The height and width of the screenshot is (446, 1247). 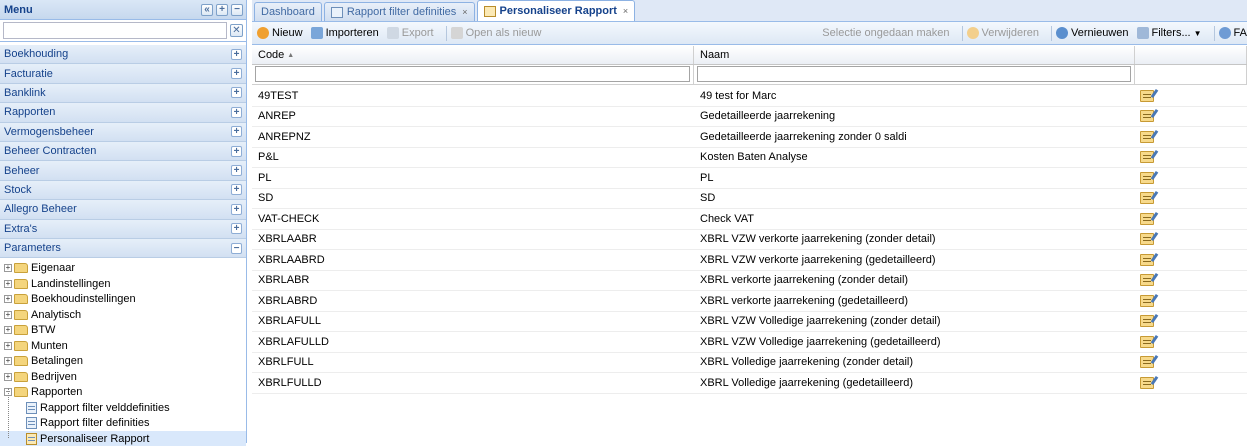 I want to click on tree-folder: + Analytisch, so click(x=123, y=315).